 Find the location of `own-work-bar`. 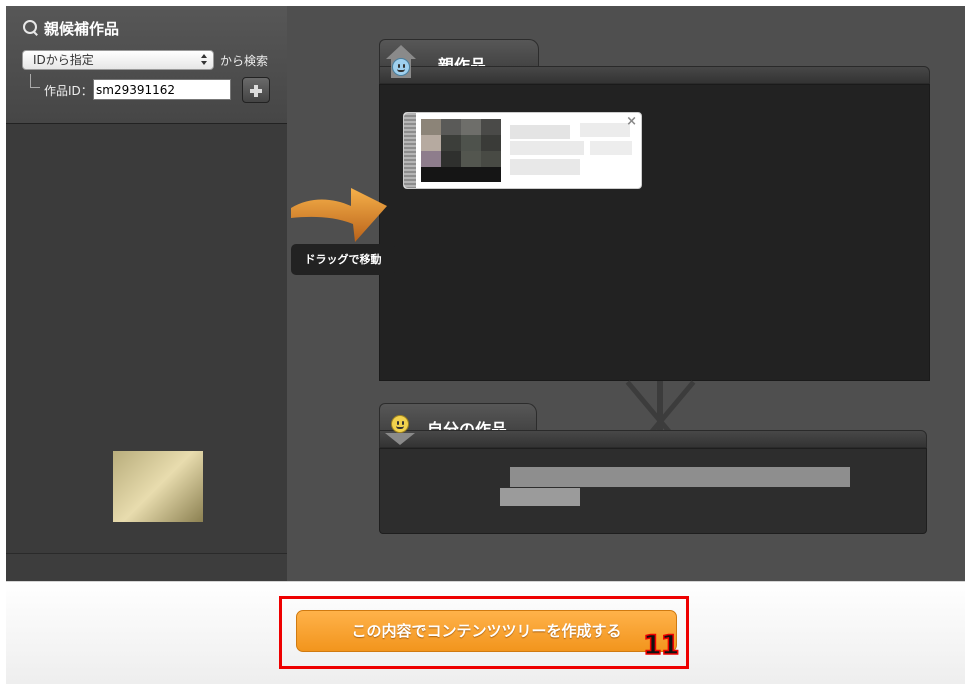

own-work-bar is located at coordinates (653, 439).